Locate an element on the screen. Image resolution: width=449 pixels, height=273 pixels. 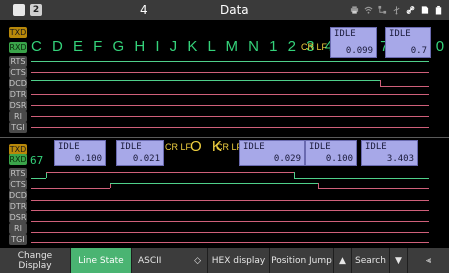
search-up-button: ▲ is located at coordinates (343, 260).